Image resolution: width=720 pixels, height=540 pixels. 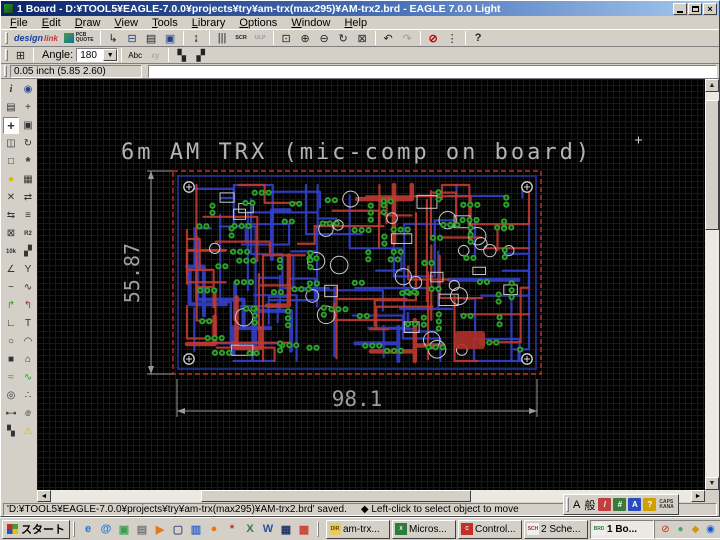 What do you see at coordinates (11, 377) in the screenshot?
I see `via-tool: ≈` at bounding box center [11, 377].